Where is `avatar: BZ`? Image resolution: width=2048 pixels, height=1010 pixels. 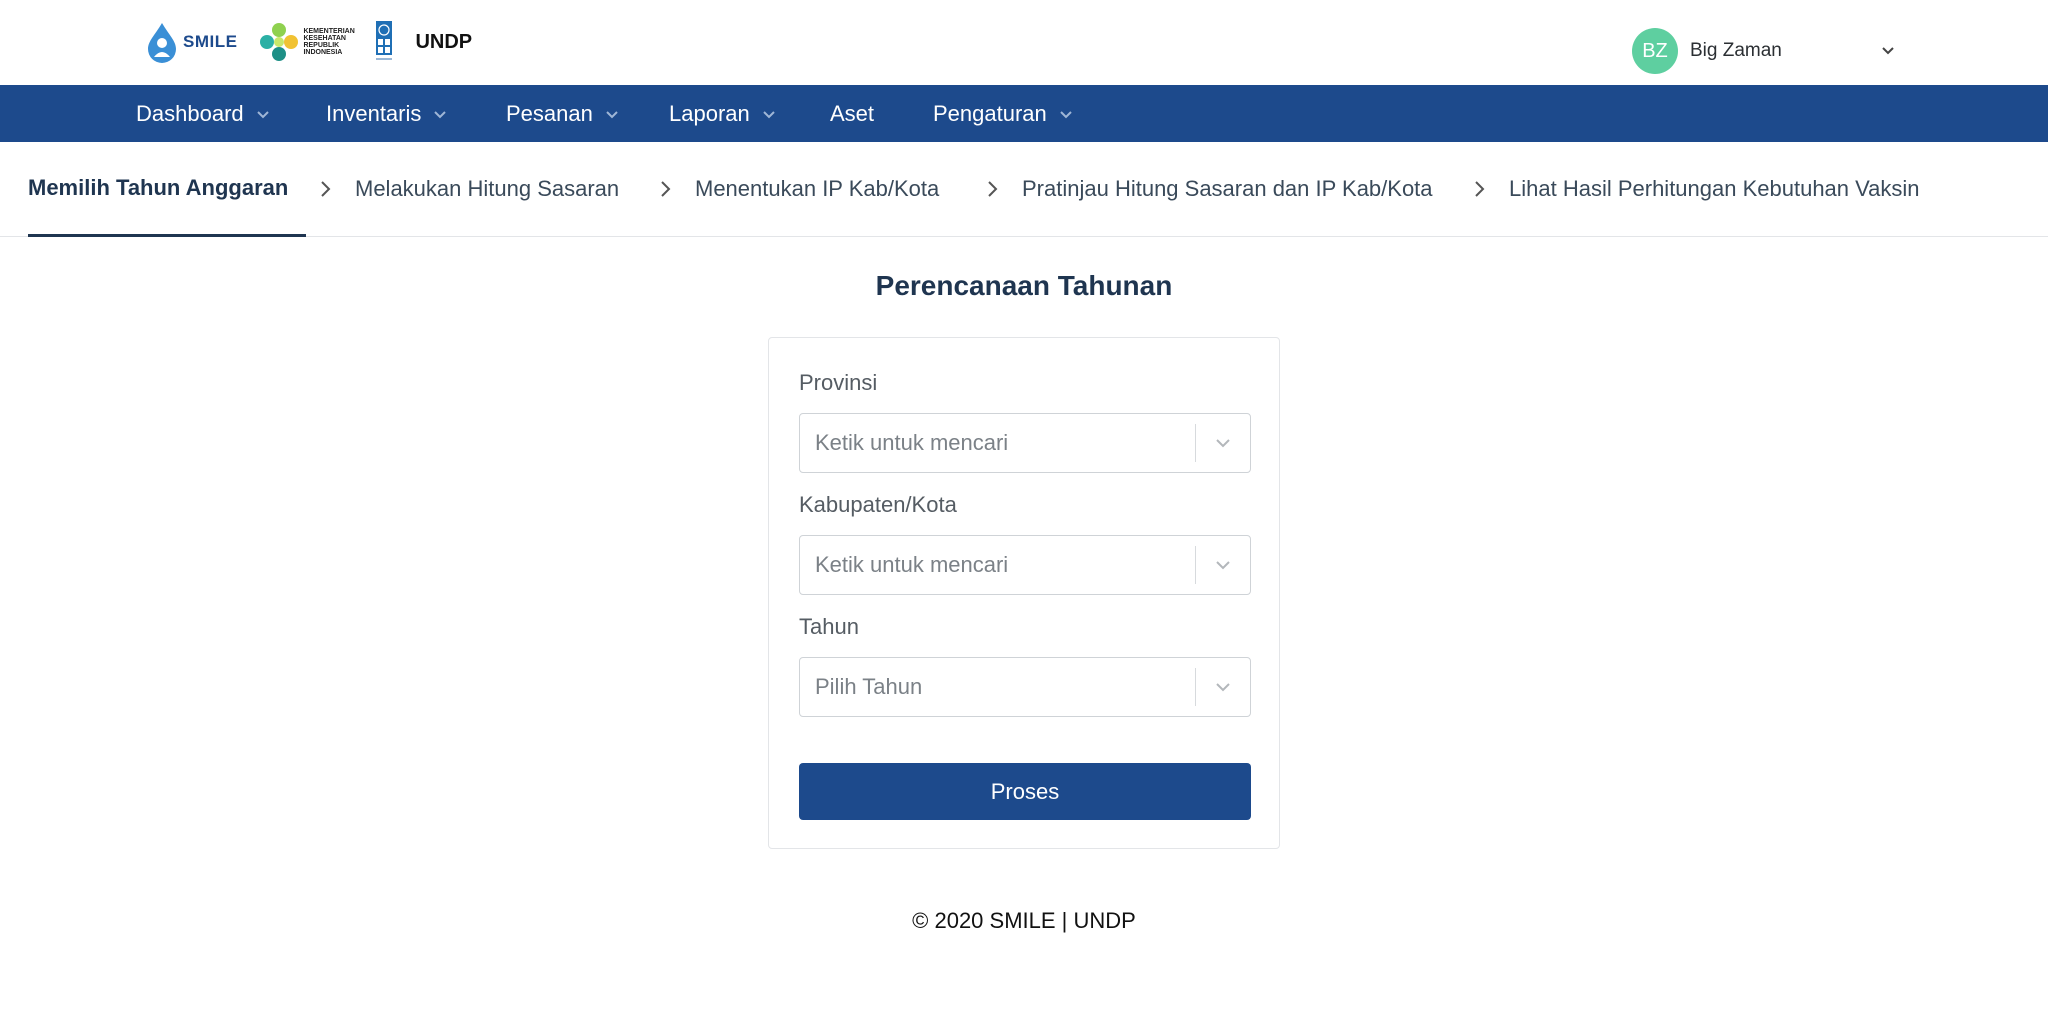 avatar: BZ is located at coordinates (1655, 51).